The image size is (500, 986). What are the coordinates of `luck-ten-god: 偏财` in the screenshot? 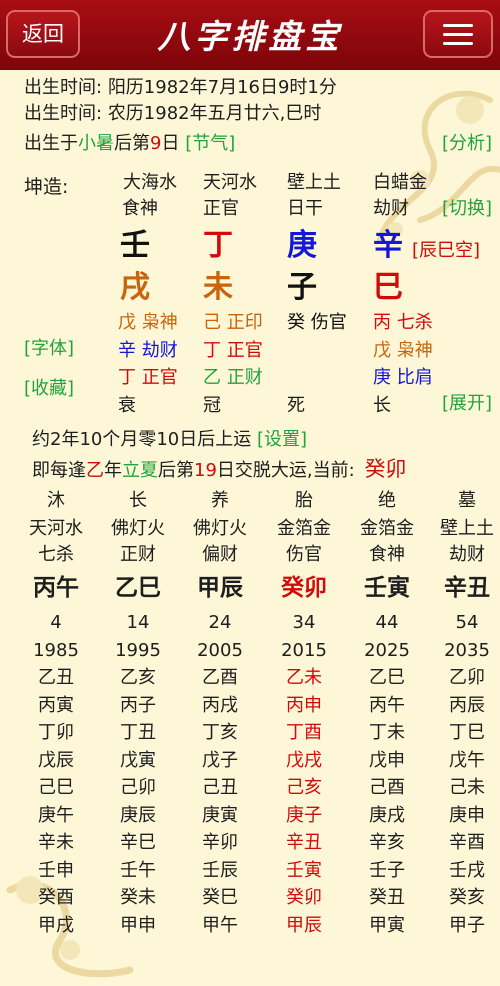 It's located at (220, 554).